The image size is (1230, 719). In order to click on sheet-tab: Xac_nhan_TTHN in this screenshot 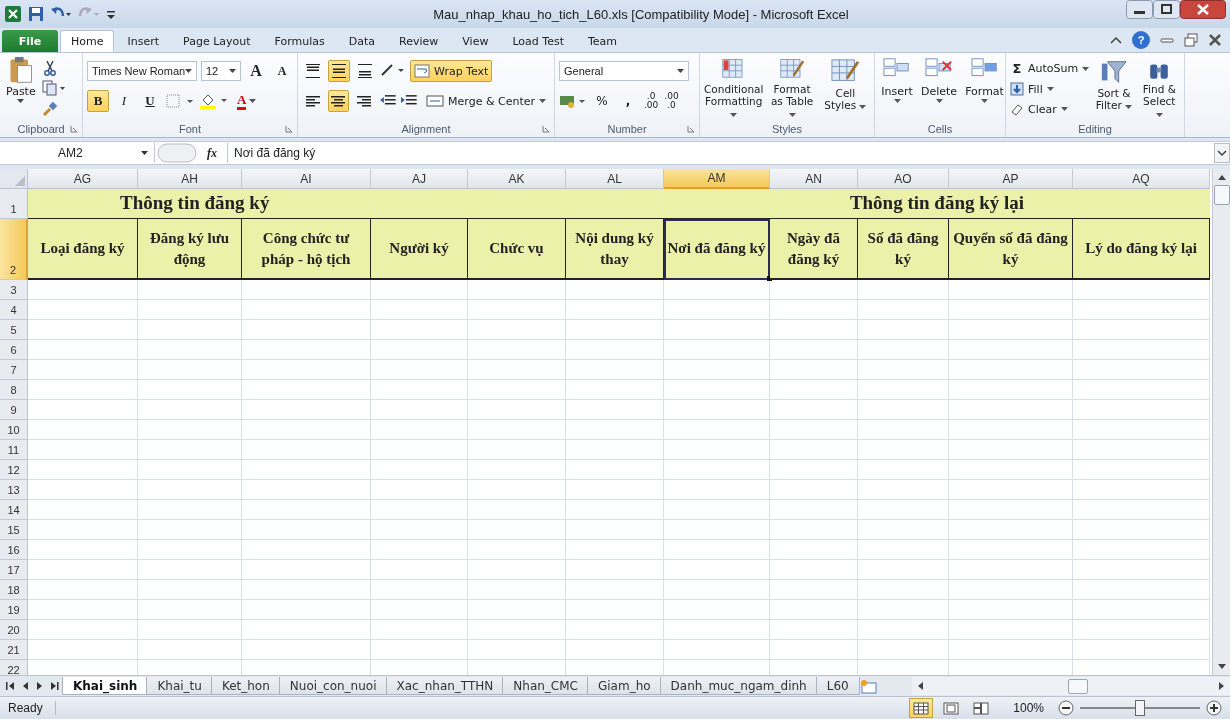, I will do `click(445, 686)`.